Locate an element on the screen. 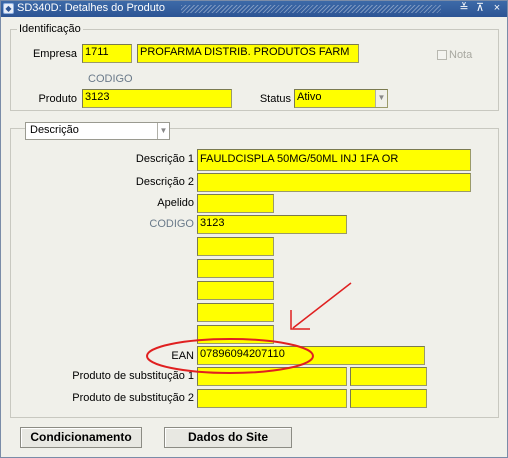 The width and height of the screenshot is (508, 458). annotation-ellipse is located at coordinates (230, 356).